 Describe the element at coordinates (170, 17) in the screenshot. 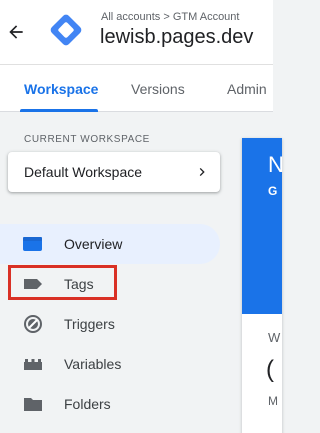

I see `breadcrumb: All accounts > GTM Account` at that location.